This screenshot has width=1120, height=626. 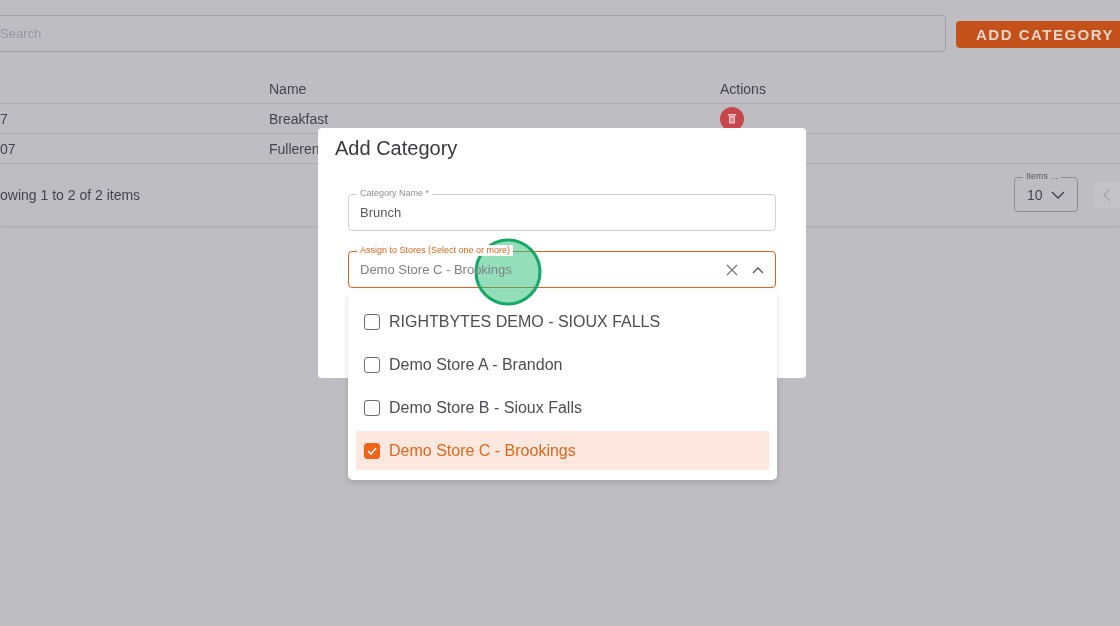 I want to click on store-option: RIGHTBYTES DEMO - SIOUX FALLS, so click(x=562, y=321).